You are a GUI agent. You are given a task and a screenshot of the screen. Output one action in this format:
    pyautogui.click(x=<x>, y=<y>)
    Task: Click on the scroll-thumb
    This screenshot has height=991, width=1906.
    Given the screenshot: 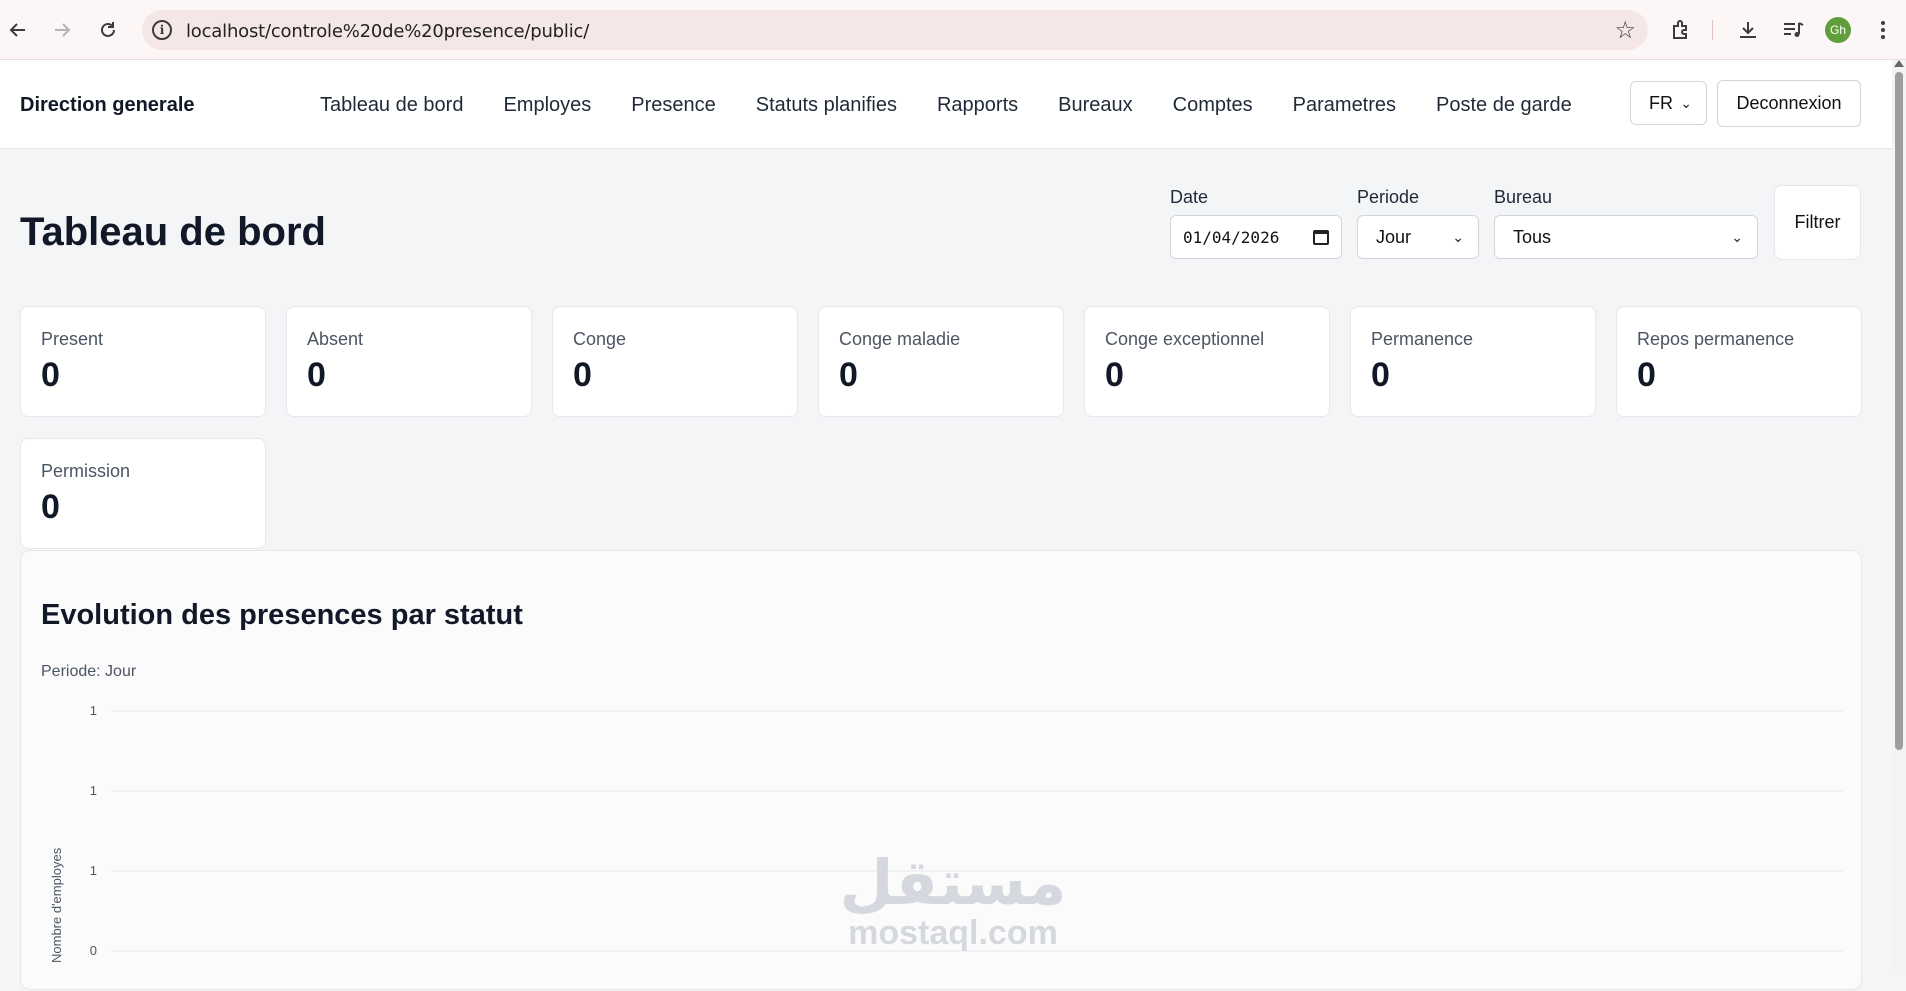 What is the action you would take?
    pyautogui.click(x=1899, y=411)
    